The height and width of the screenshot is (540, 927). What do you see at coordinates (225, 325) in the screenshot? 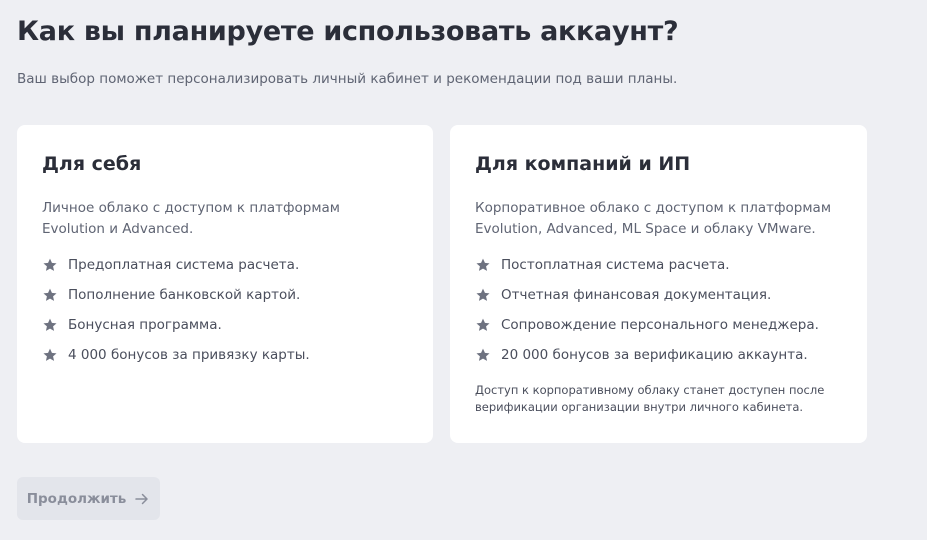
I see `feature-item: Бонусная программа.` at bounding box center [225, 325].